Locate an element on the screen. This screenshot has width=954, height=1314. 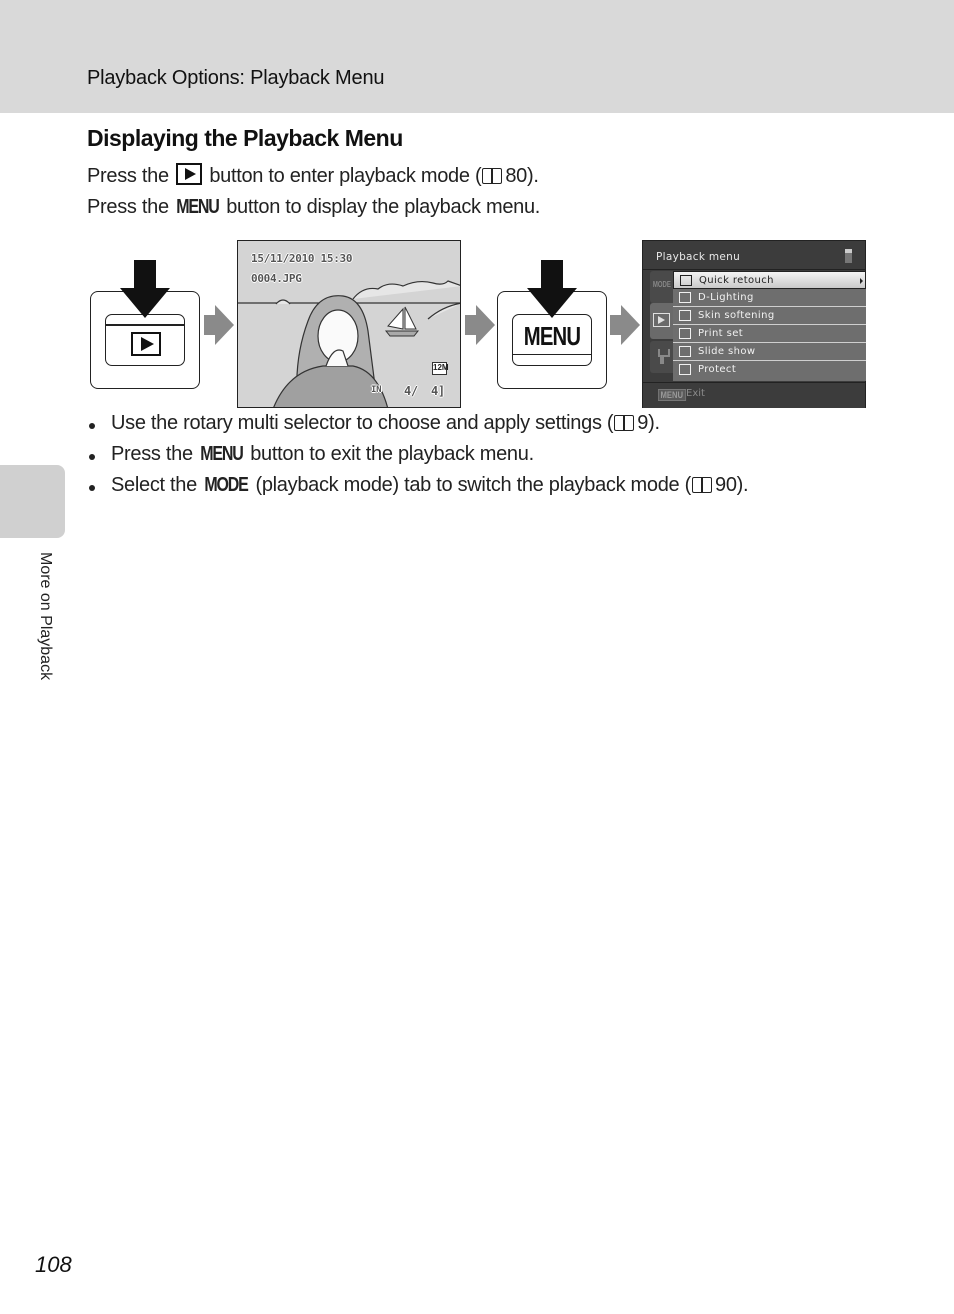
chevron-right-icon is located at coordinates (861, 281).